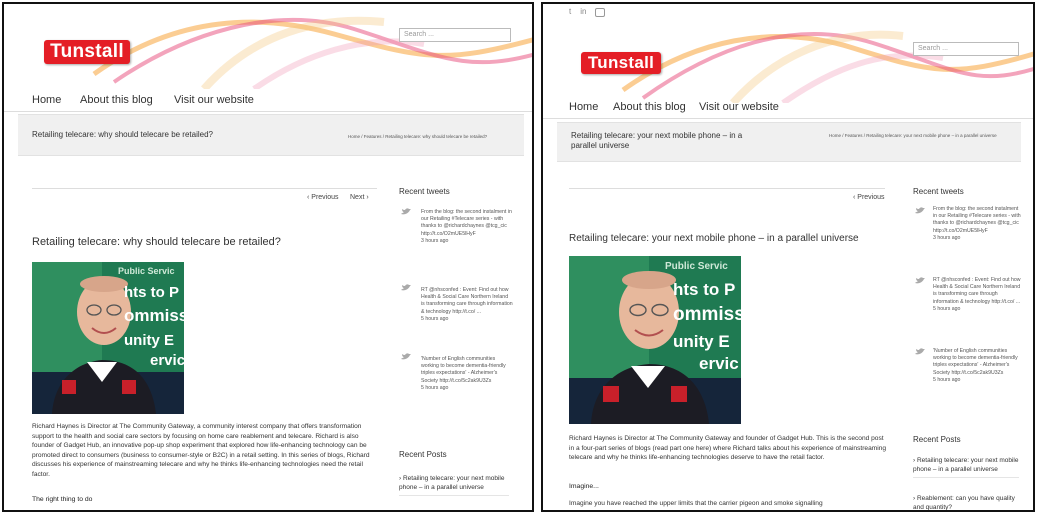 The image size is (1038, 514). Describe the element at coordinates (583, 11) in the screenshot. I see `linkedin-icon: in` at that location.